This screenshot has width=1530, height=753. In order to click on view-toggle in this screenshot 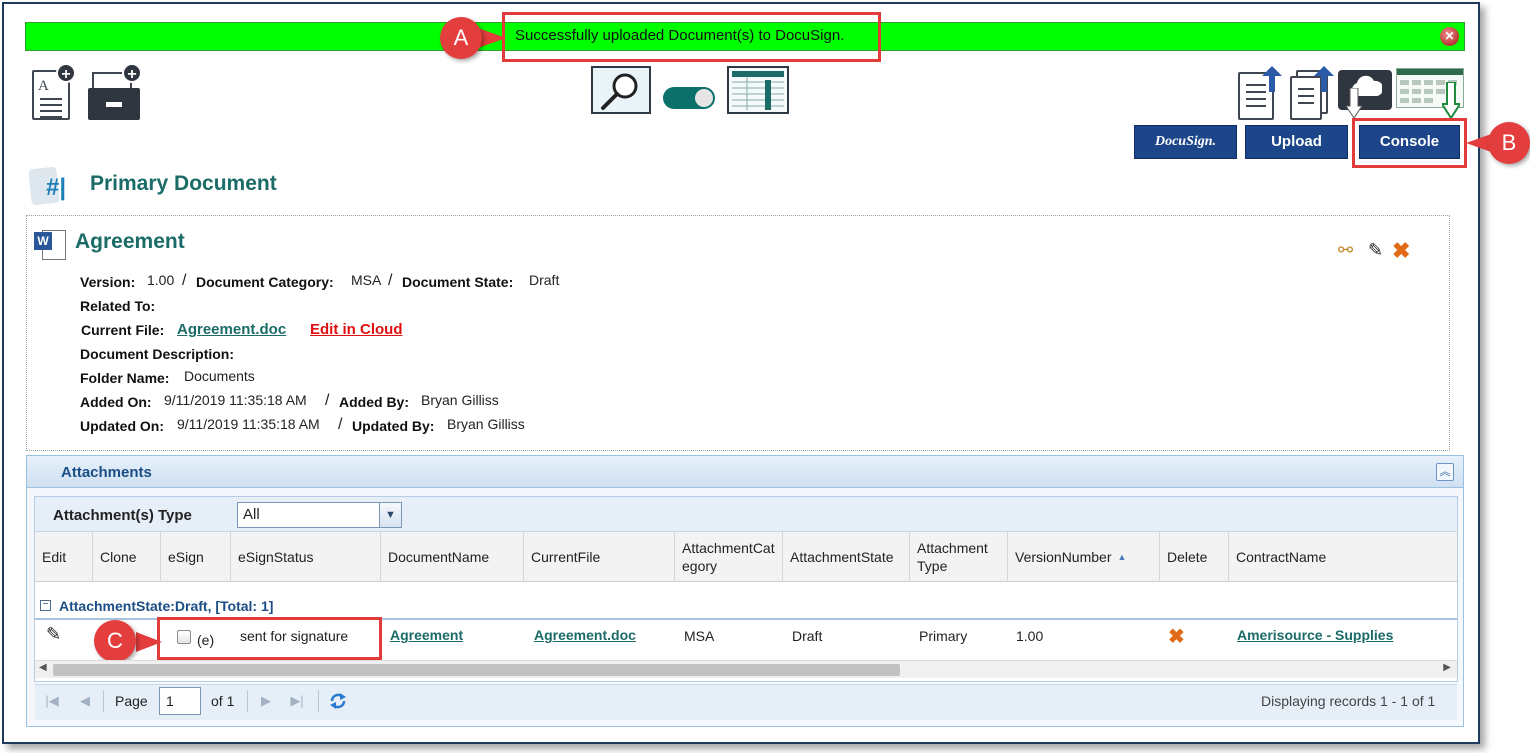, I will do `click(689, 98)`.